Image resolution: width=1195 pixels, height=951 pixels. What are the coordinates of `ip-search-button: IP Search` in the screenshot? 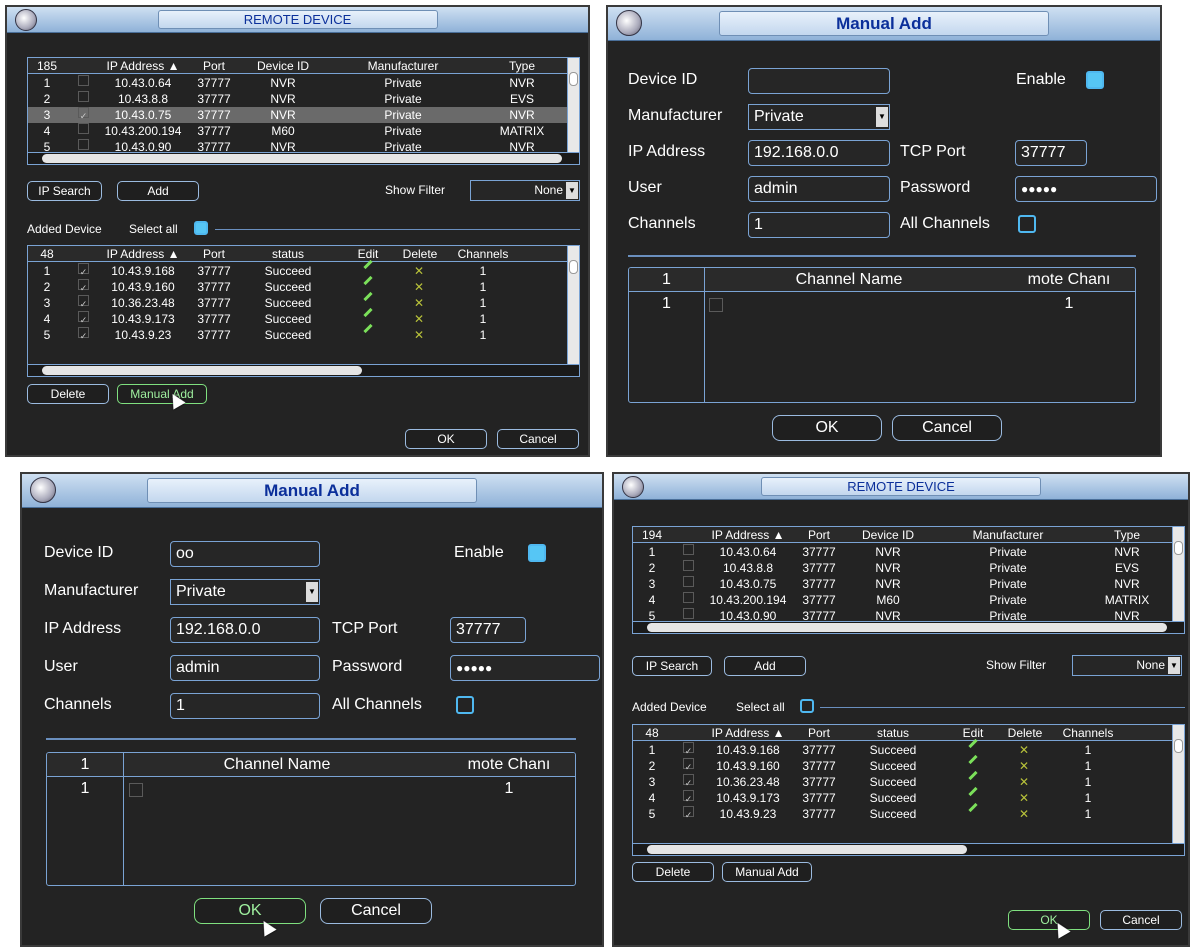 It's located at (672, 666).